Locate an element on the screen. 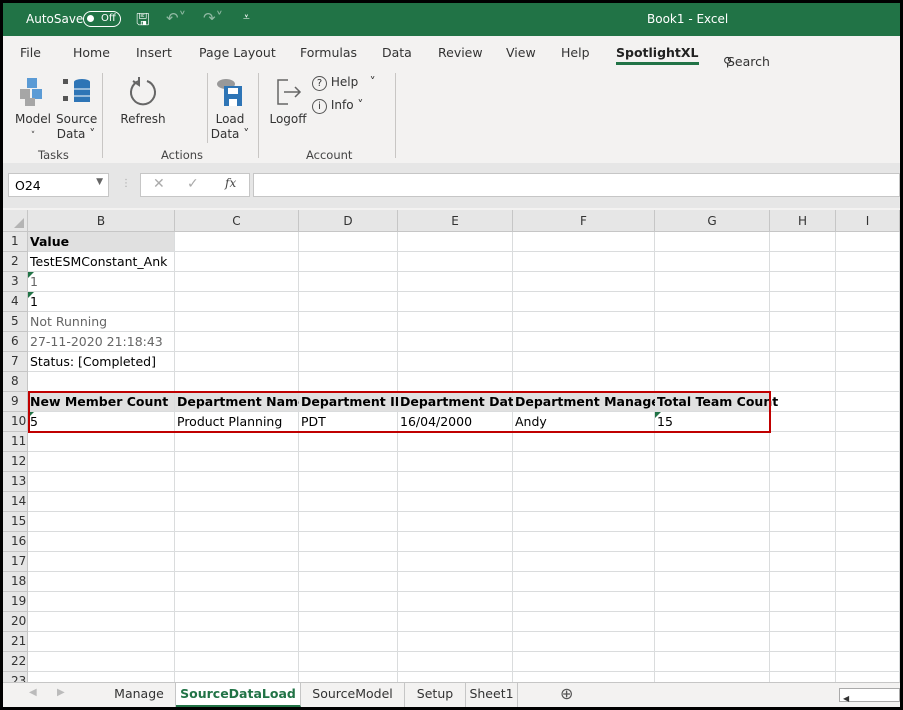  cell-b3: 1 is located at coordinates (101, 282).